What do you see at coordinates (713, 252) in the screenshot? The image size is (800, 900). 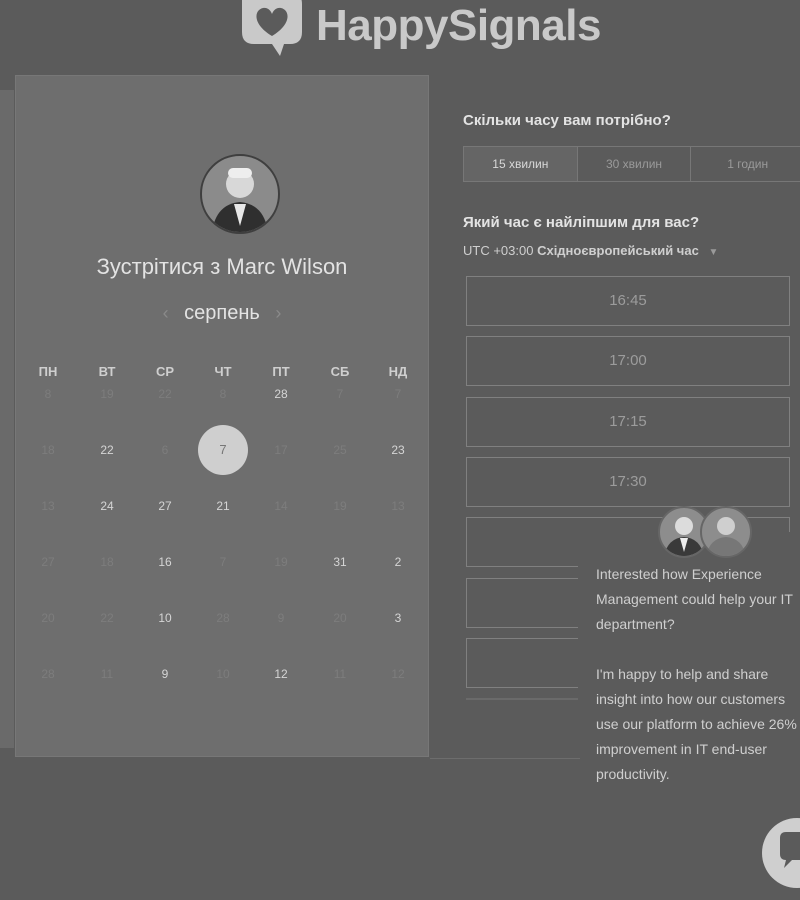 I see `caret-down-icon: ▼` at bounding box center [713, 252].